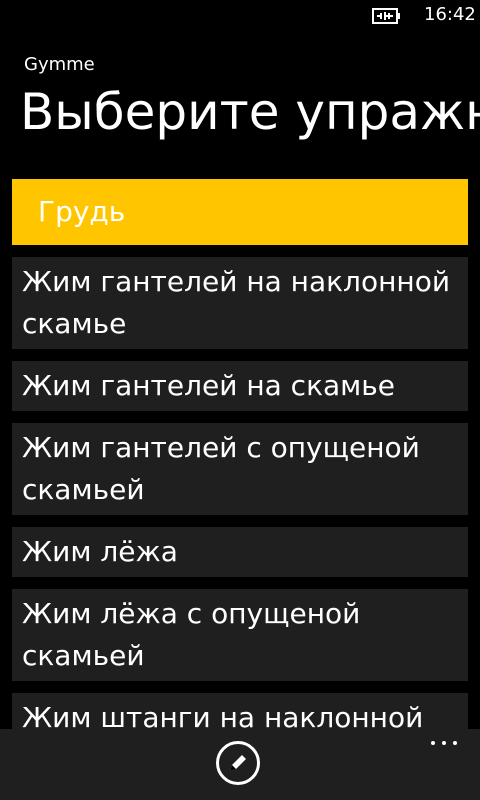 Image resolution: width=480 pixels, height=800 pixels. What do you see at coordinates (240, 16) in the screenshot?
I see `status-bar: 16:42` at bounding box center [240, 16].